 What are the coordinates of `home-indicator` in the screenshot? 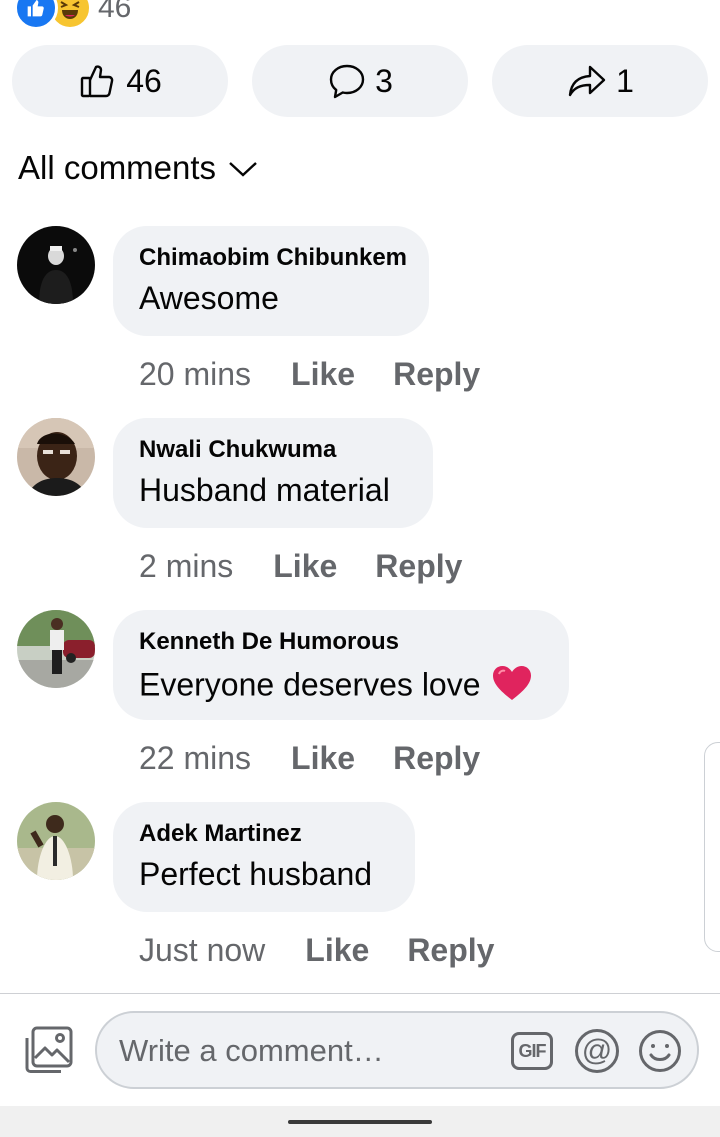 It's located at (360, 1122).